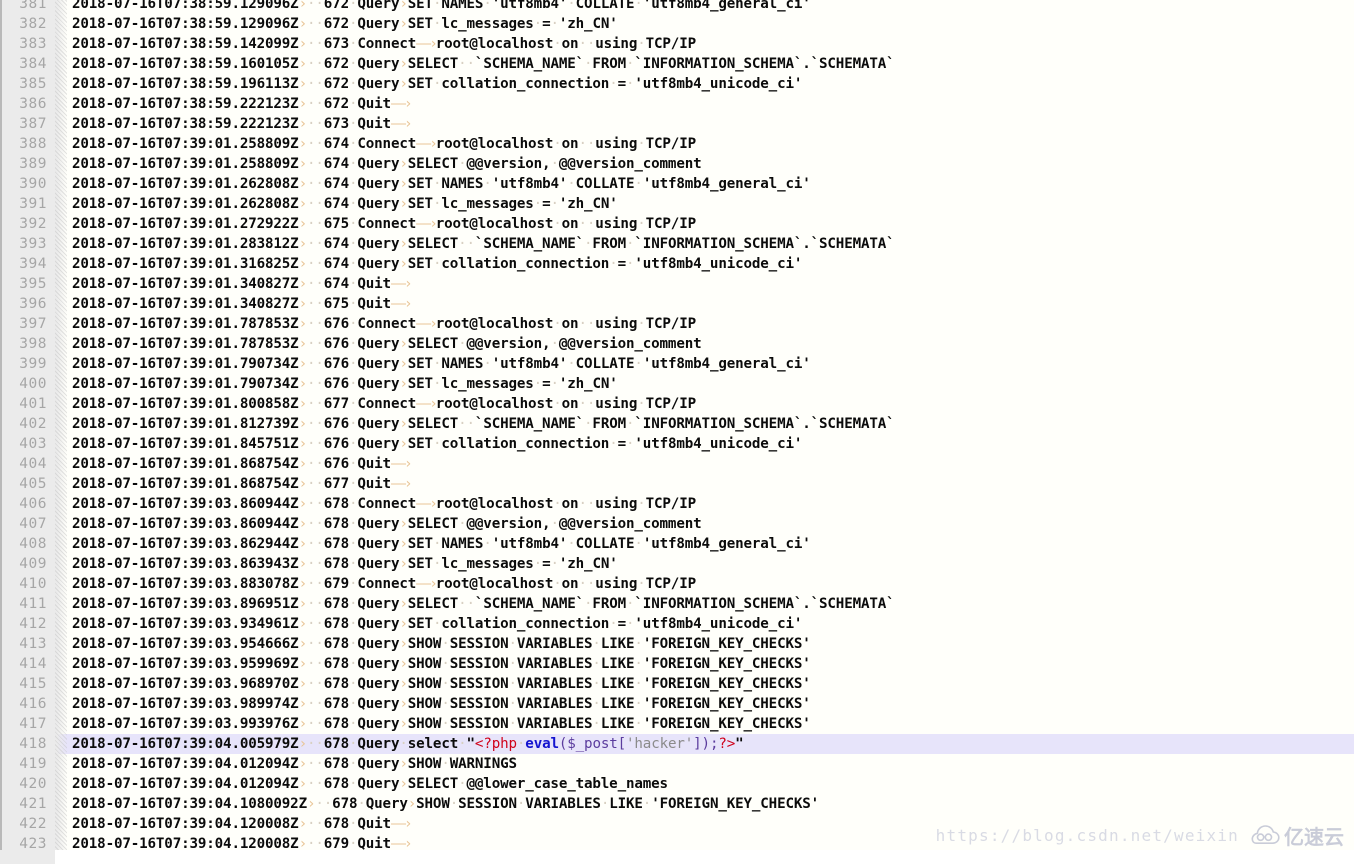 This screenshot has height=864, width=1354. Describe the element at coordinates (23, 204) in the screenshot. I see `line-number: 391` at that location.